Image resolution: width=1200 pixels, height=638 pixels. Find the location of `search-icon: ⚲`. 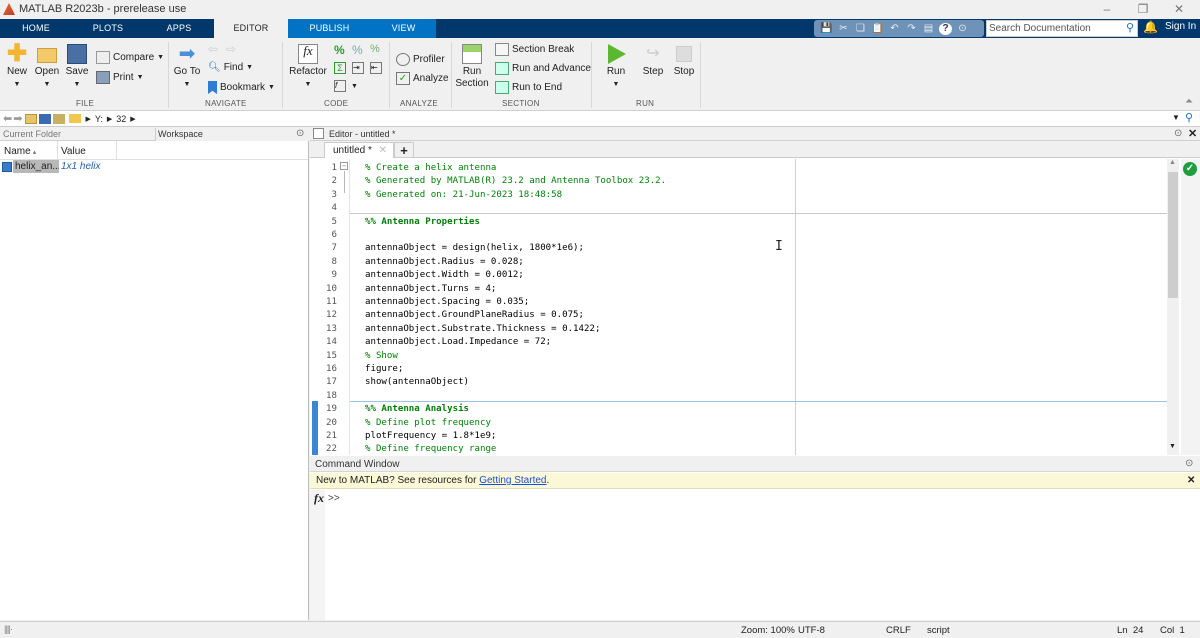

search-icon: ⚲ is located at coordinates (1130, 28).